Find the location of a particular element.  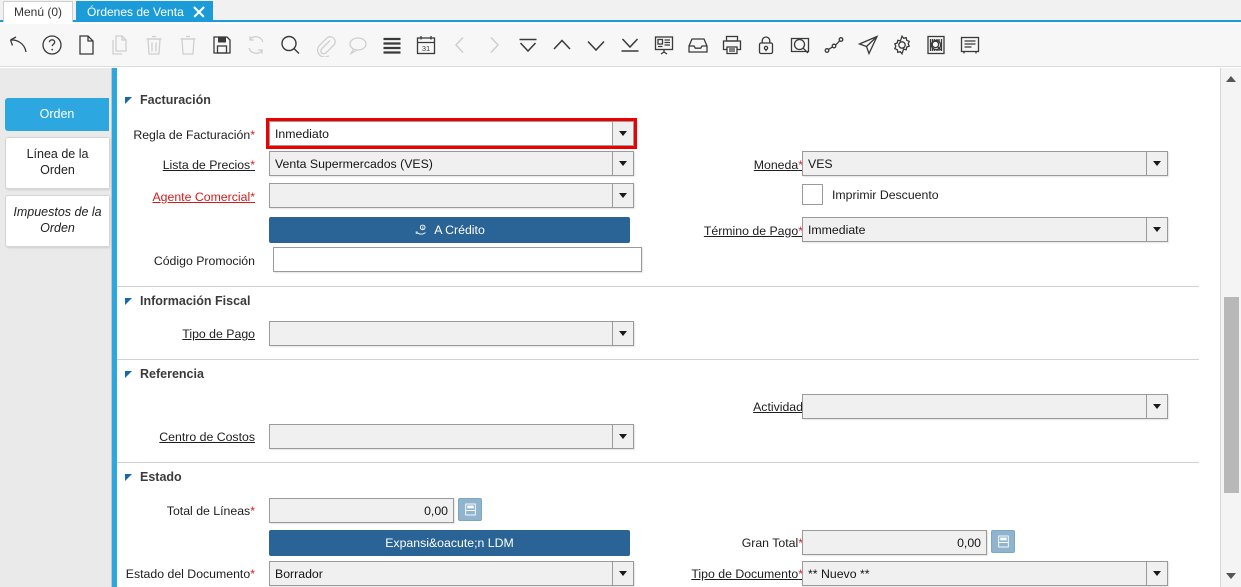

main-toolbar: 31 is located at coordinates (620, 45).